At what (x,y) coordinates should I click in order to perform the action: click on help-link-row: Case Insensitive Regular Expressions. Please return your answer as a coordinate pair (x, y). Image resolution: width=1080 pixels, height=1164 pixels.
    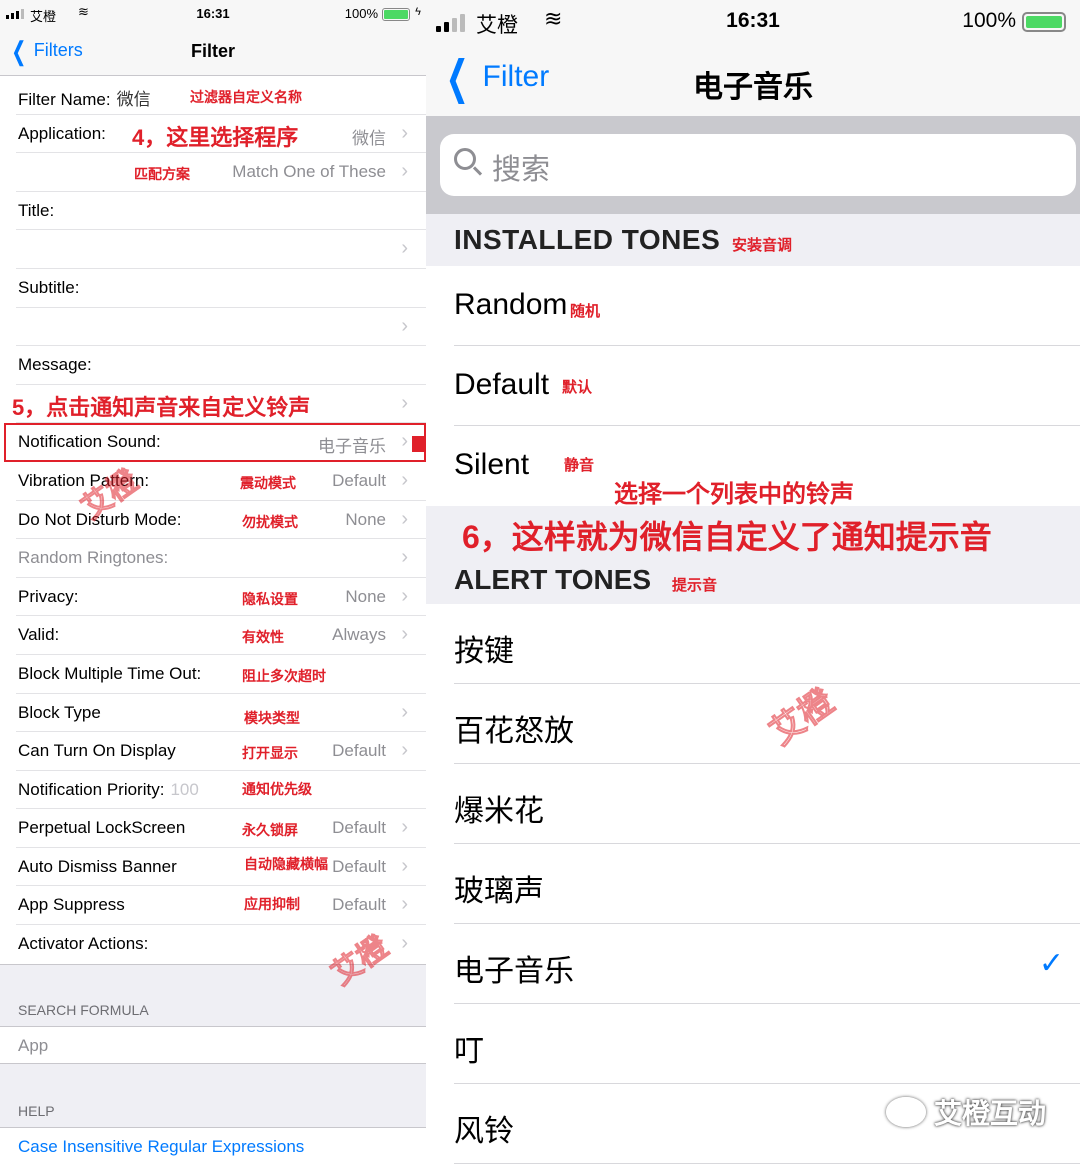
    Looking at the image, I should click on (213, 1145).